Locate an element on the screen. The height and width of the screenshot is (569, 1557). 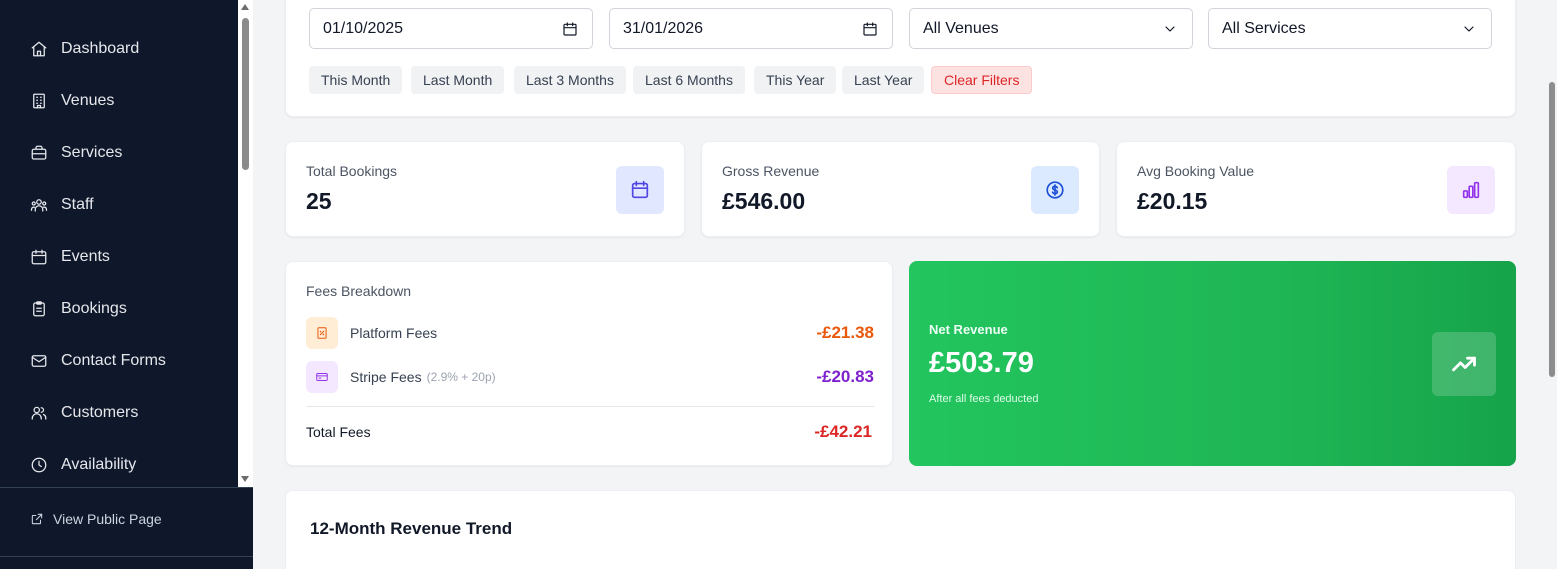
view-public-page-link: View Public Page is located at coordinates (96, 519).